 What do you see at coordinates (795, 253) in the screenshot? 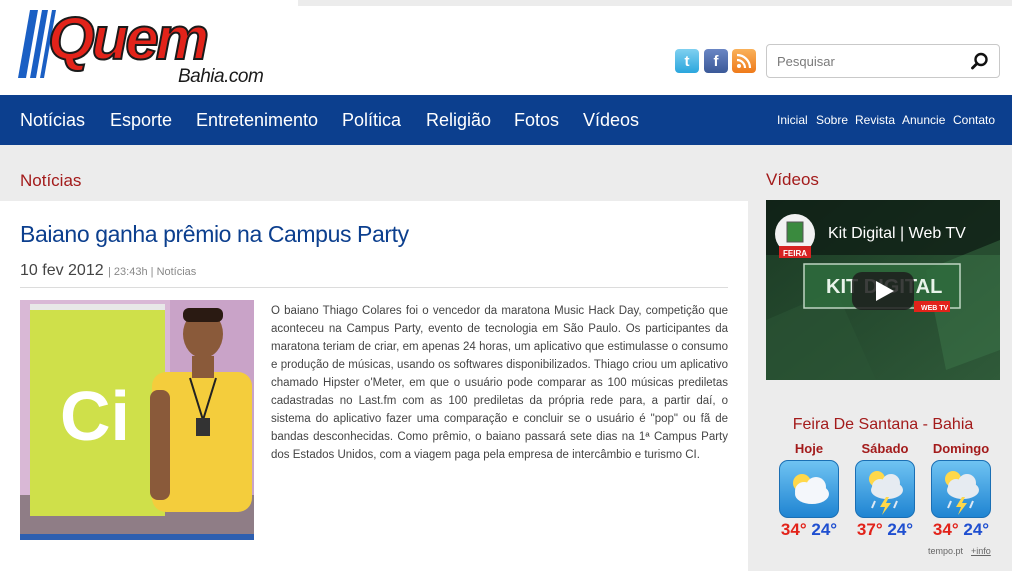
I see `channel-badge: FEIRA` at bounding box center [795, 253].